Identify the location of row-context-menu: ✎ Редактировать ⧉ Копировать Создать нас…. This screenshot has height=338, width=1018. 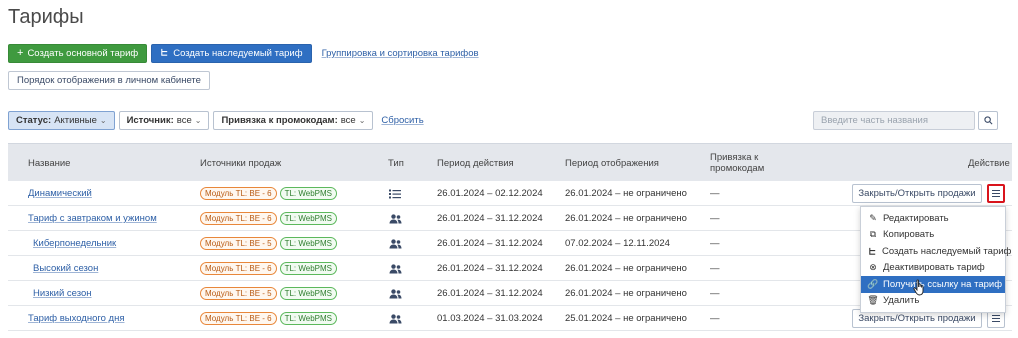
(935, 259).